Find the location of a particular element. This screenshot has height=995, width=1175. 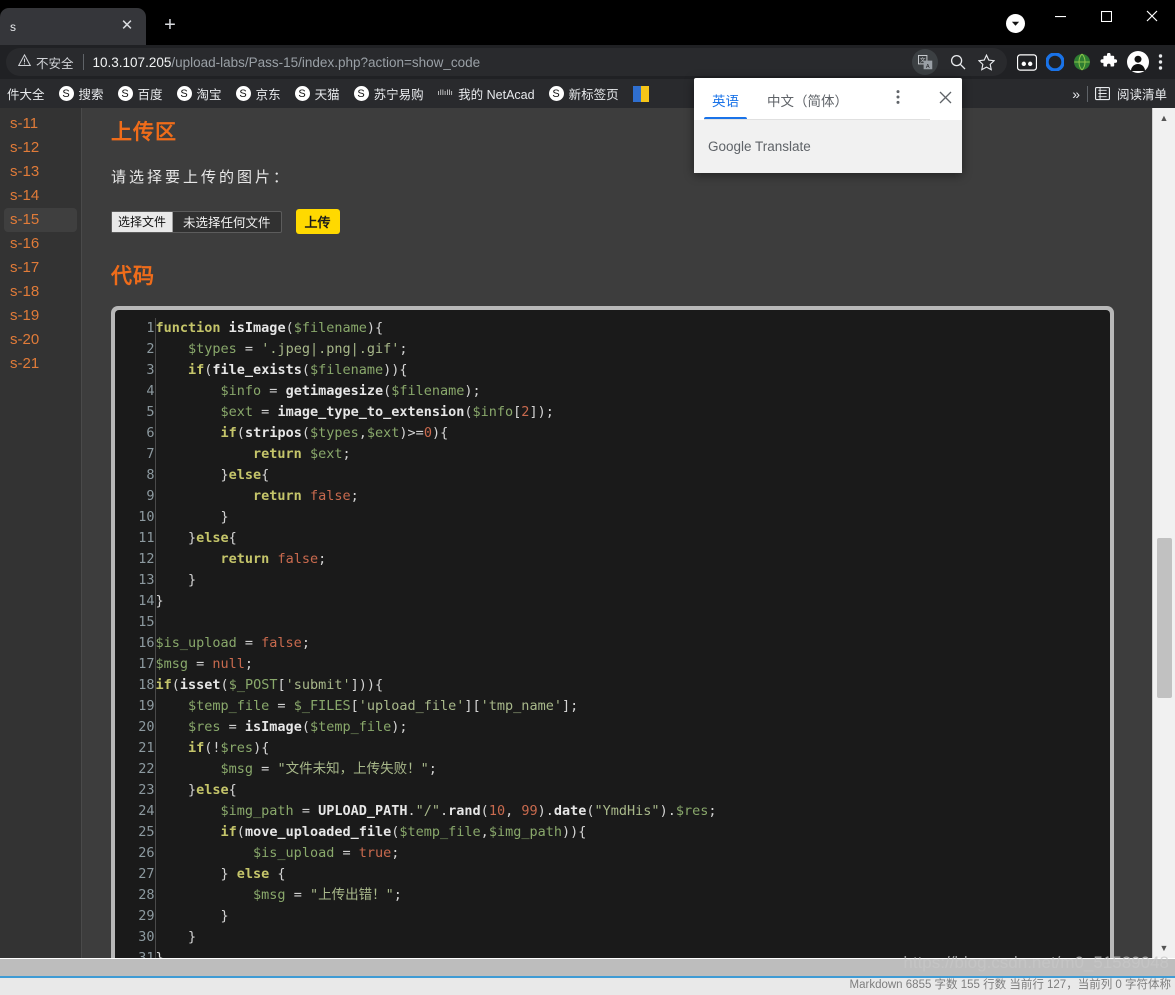

code-line-content: $info = getimagesize($filename); is located at coordinates (632, 391).